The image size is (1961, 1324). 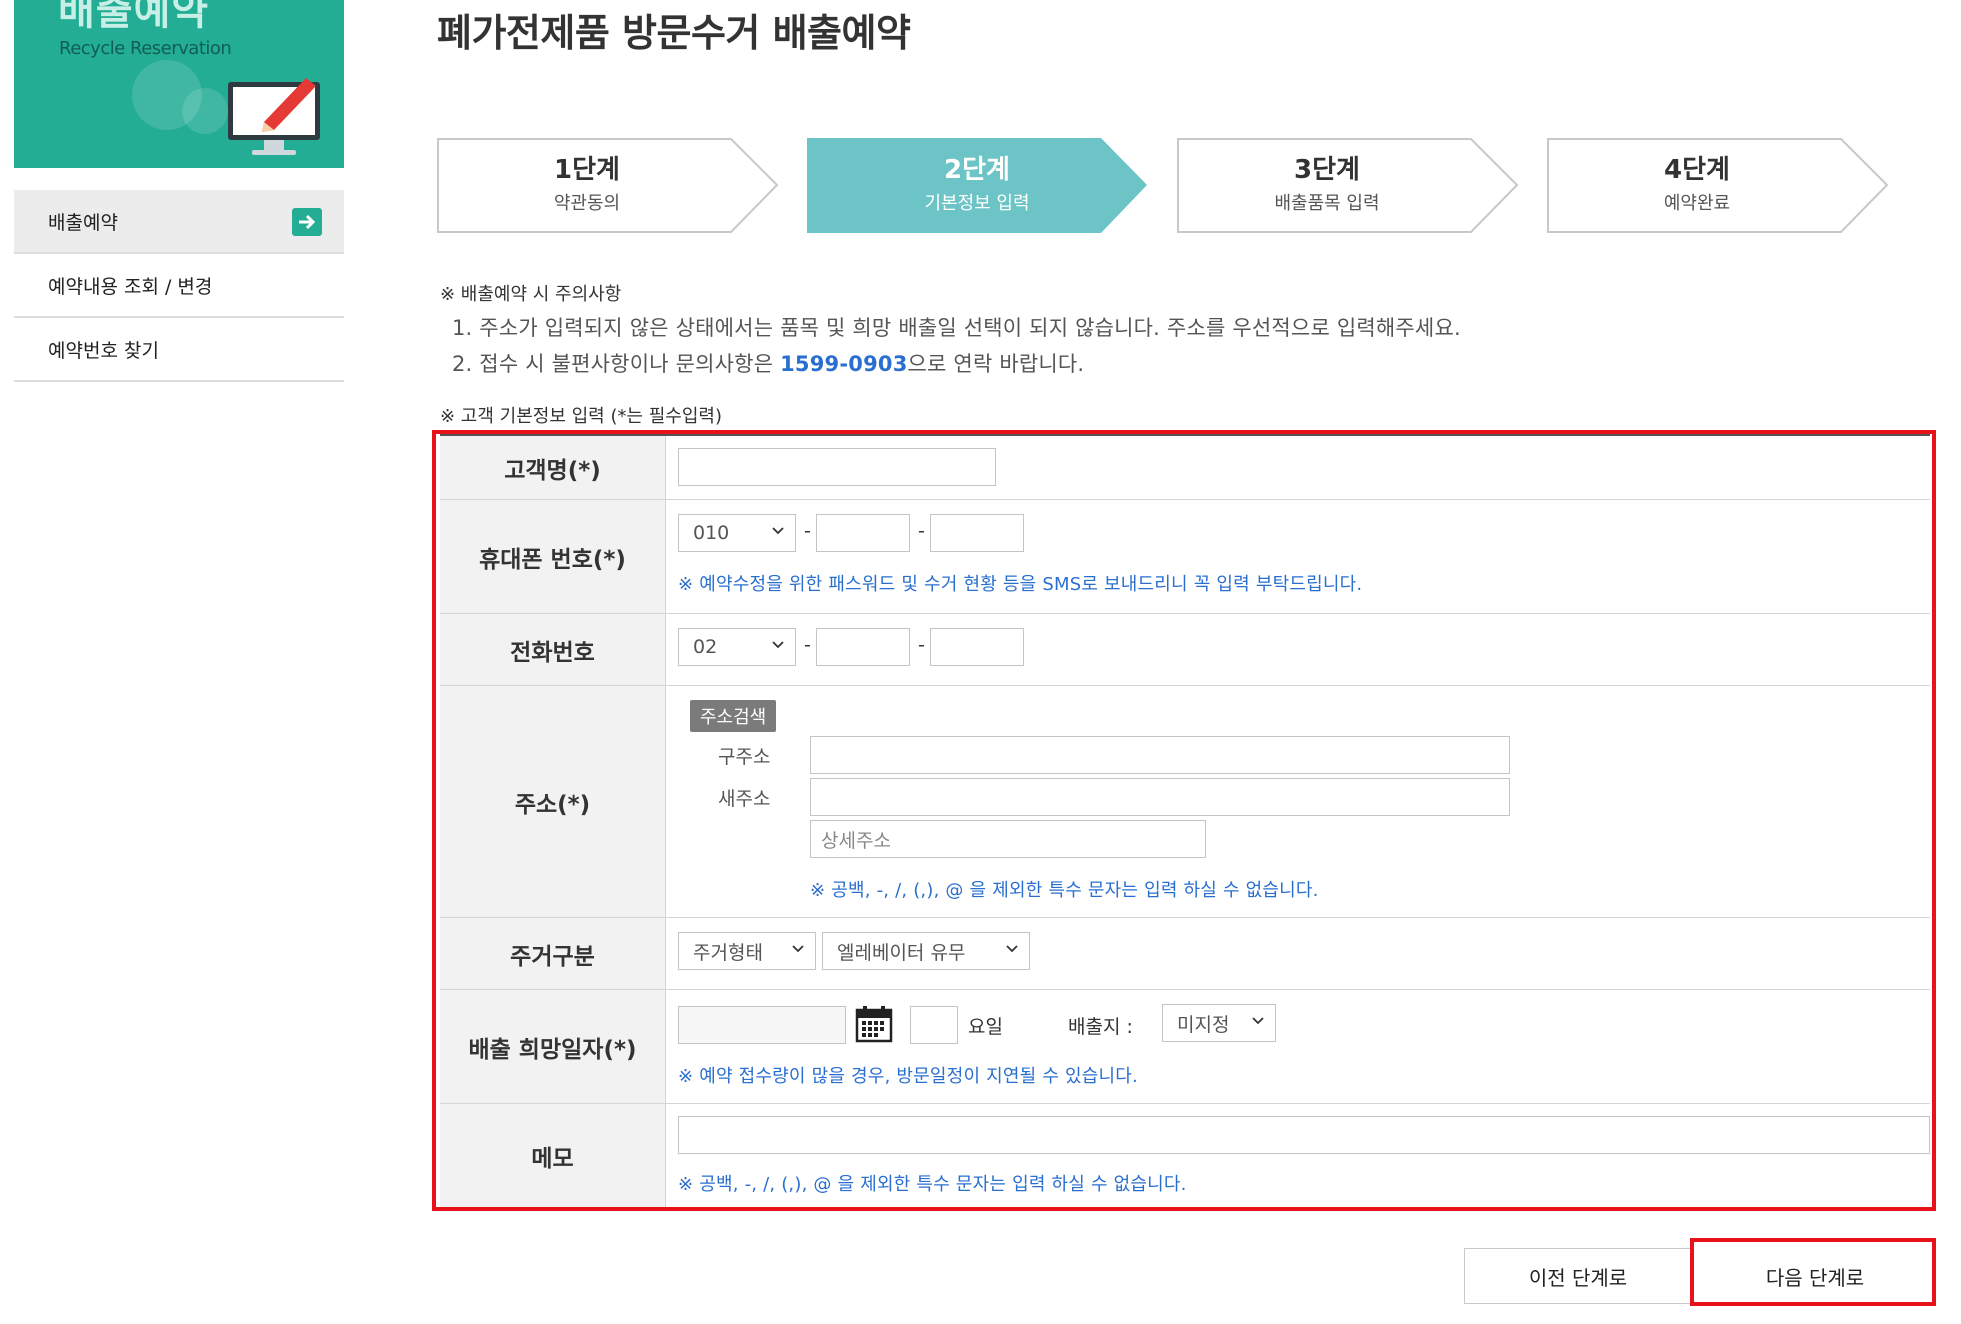 I want to click on sidebar-item-reservation: 배출예약, so click(x=179, y=222).